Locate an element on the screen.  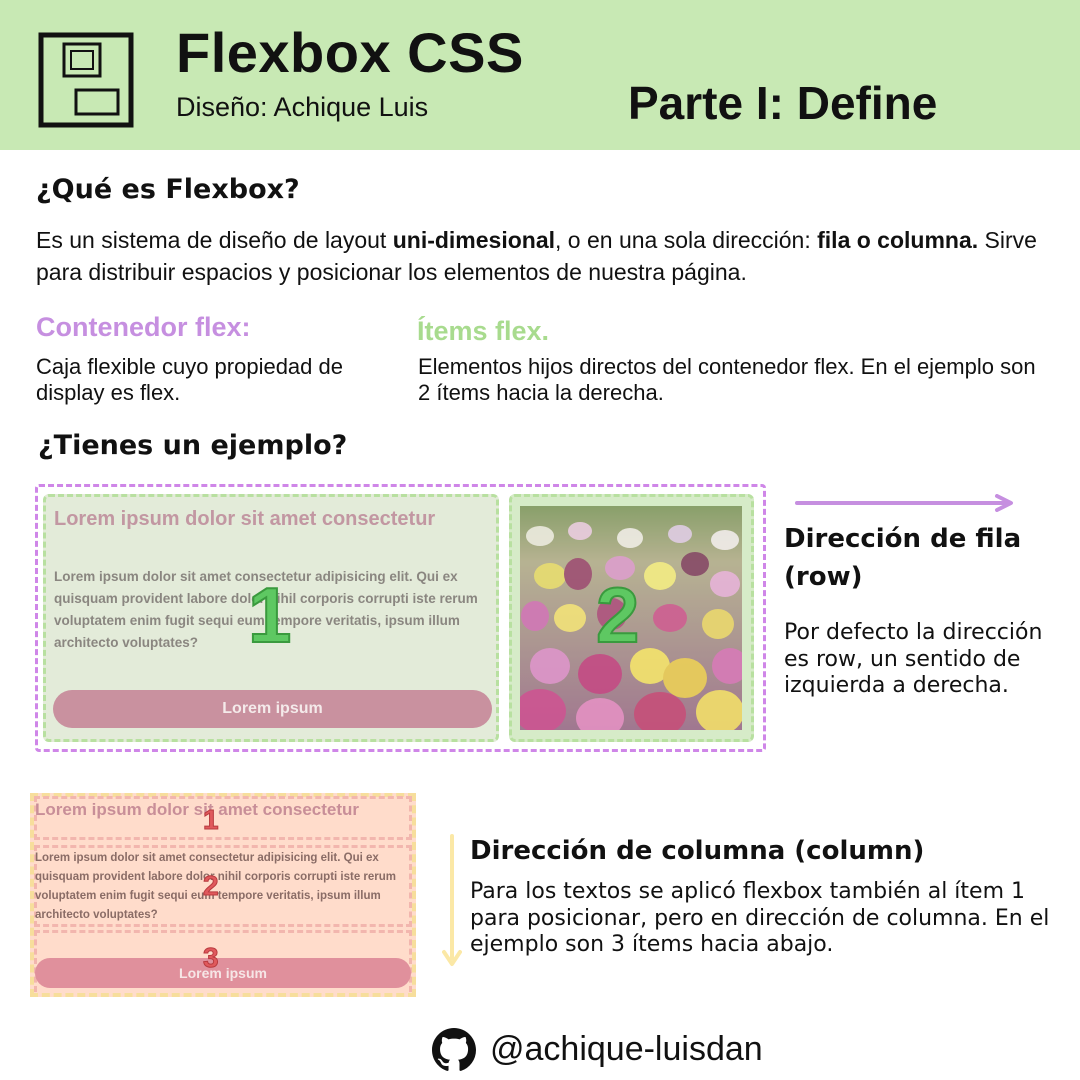
column-number-1: 1 is located at coordinates (211, 820).